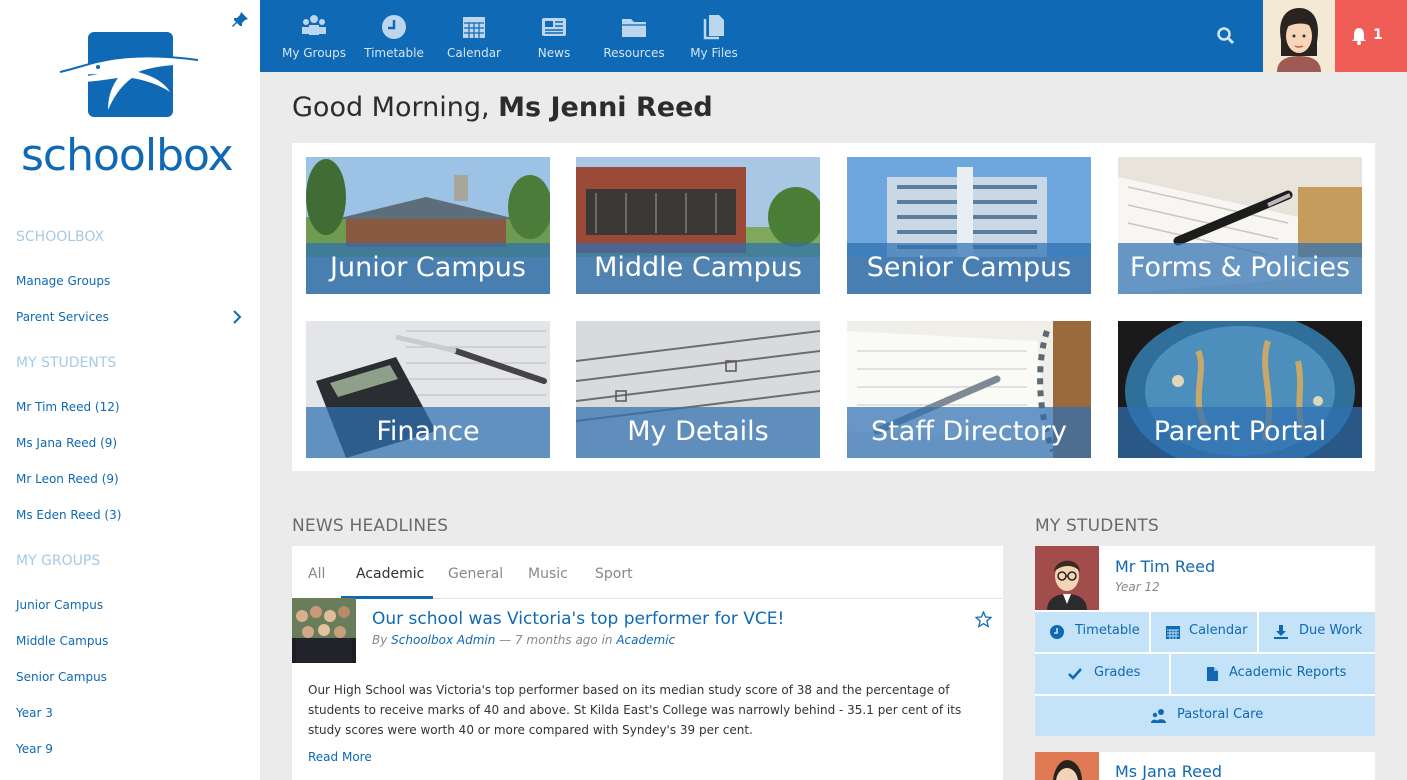 This screenshot has width=1407, height=780. Describe the element at coordinates (240, 20) in the screenshot. I see `pin-icon` at that location.